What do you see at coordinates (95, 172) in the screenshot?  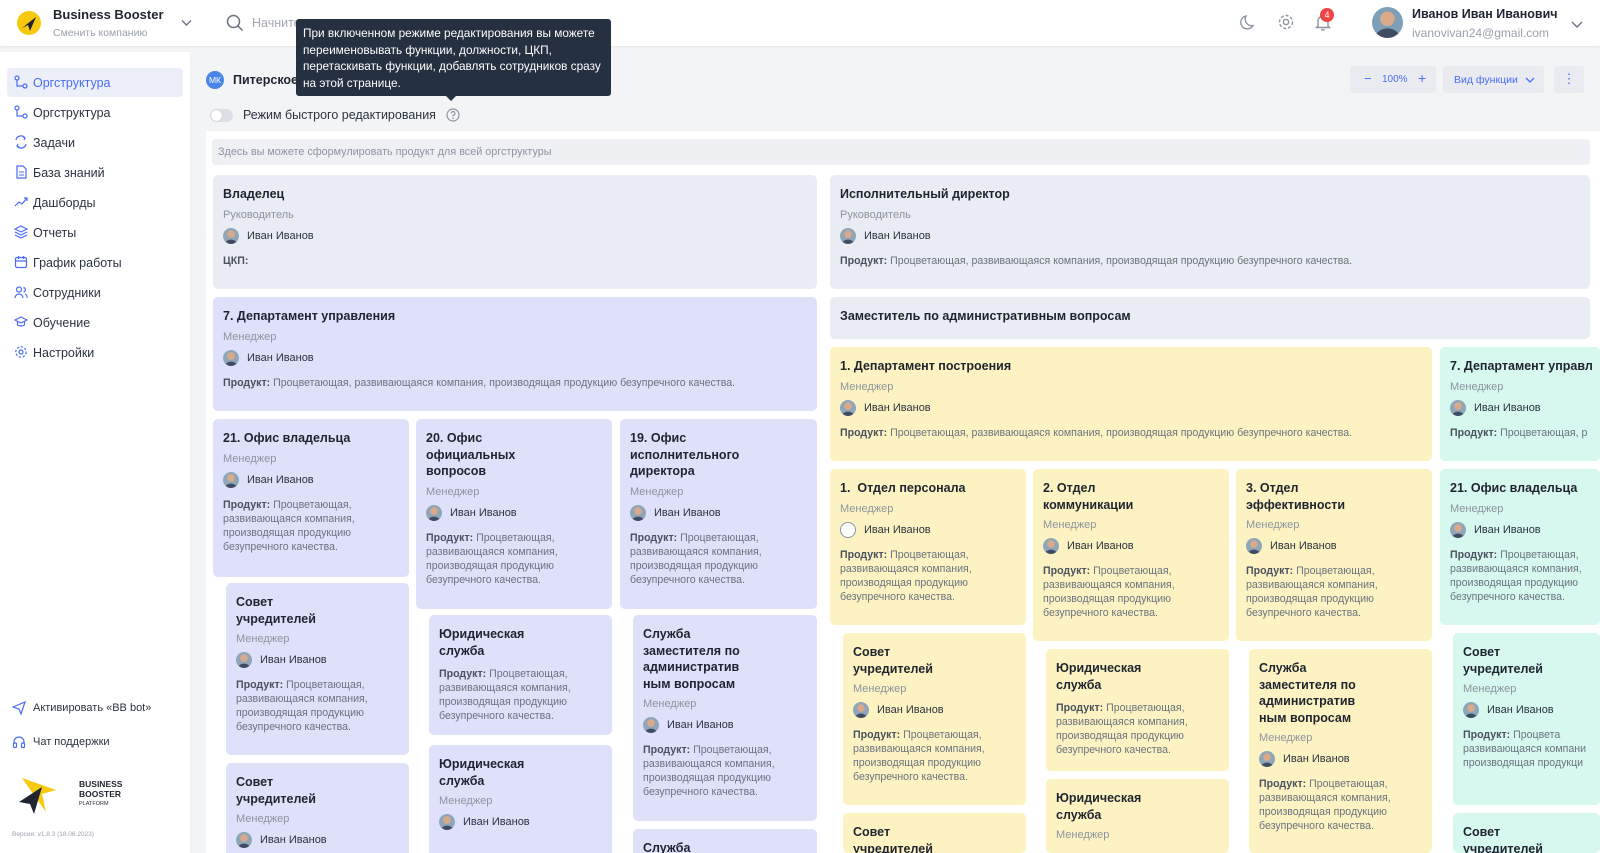 I see `sidebar-item-knowledge-base: База знаний` at bounding box center [95, 172].